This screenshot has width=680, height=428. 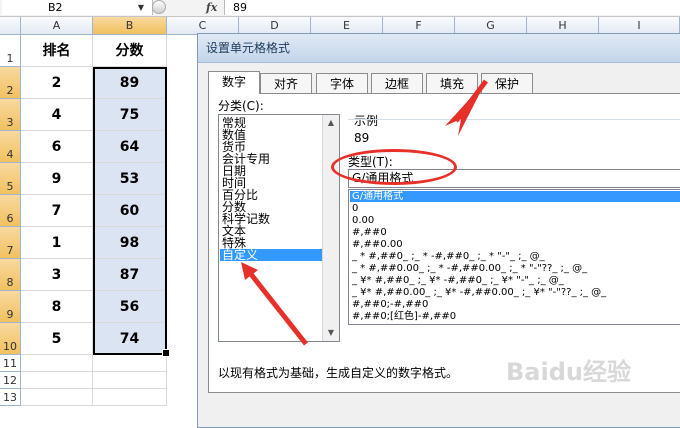 What do you see at coordinates (568, 372) in the screenshot?
I see `watermark-logo: Baidu经验` at bounding box center [568, 372].